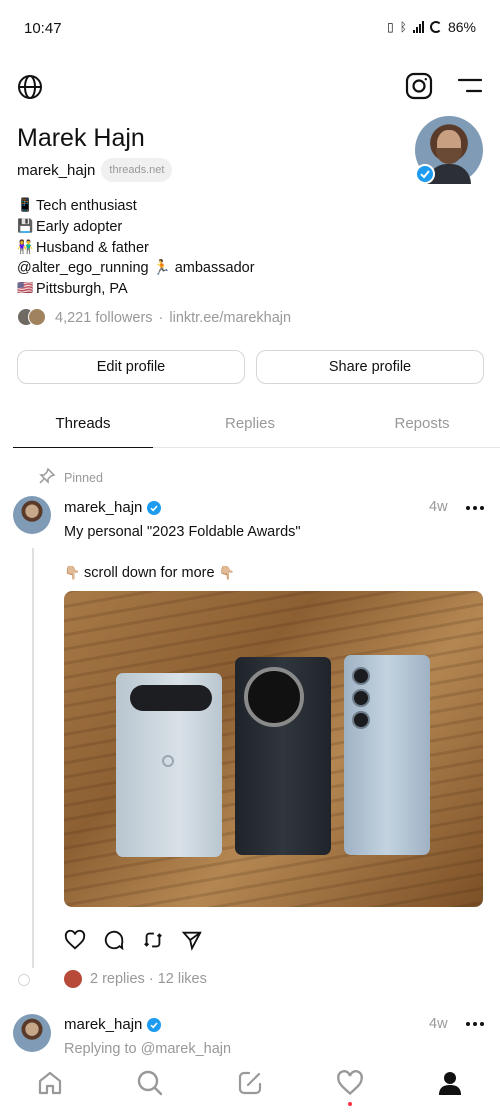 The image size is (500, 1113). I want to click on edit-profile-button: Edit profile, so click(131, 367).